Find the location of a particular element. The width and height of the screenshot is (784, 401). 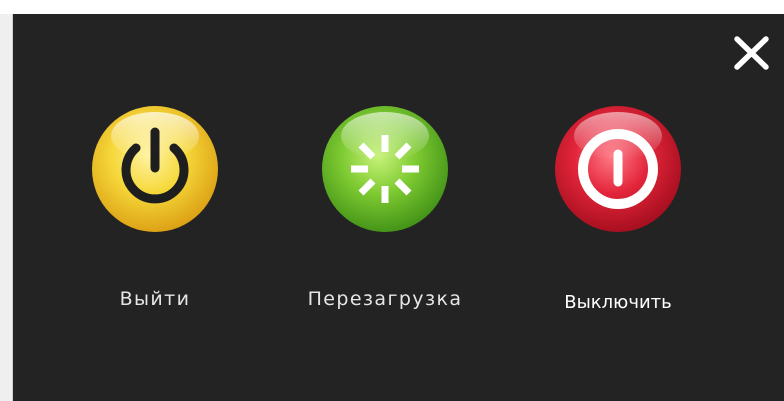

shutdown-icon is located at coordinates (618, 169).